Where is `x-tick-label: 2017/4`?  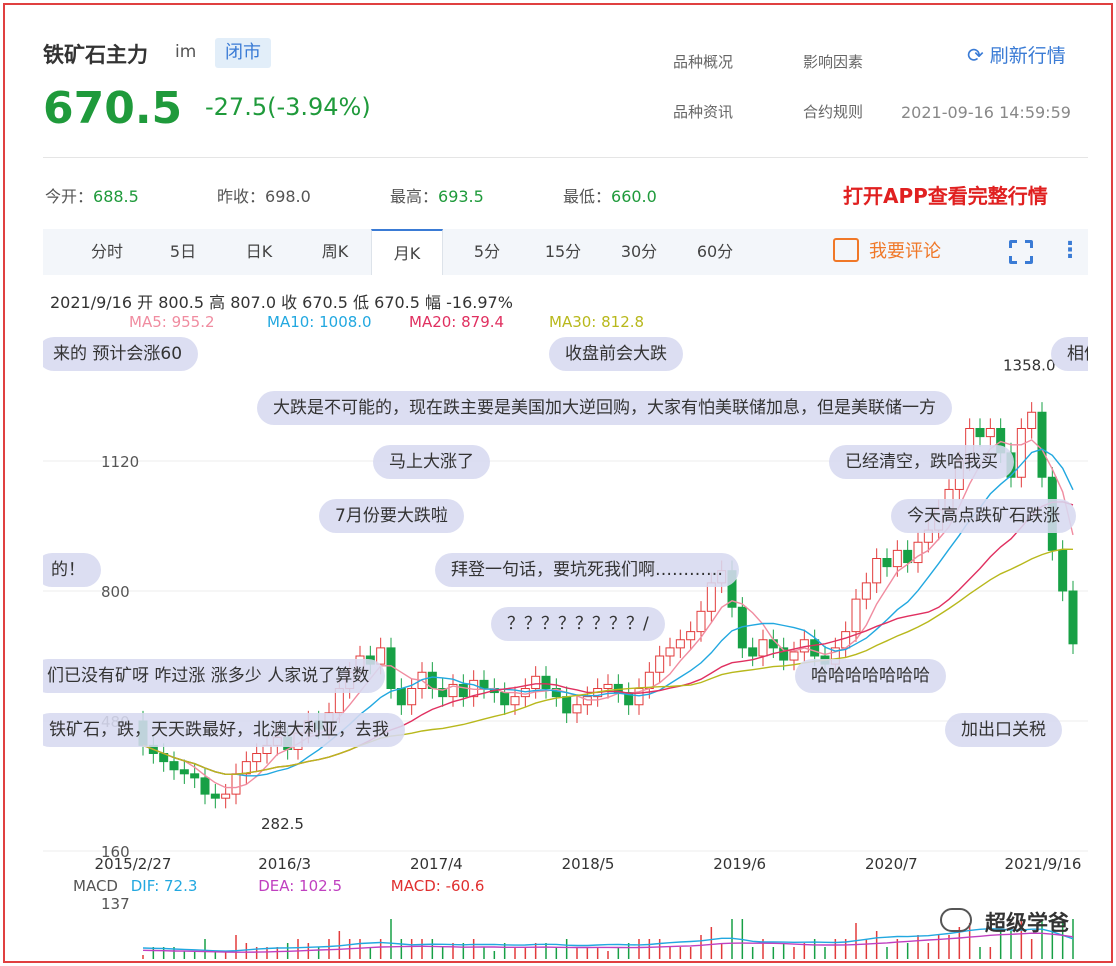
x-tick-label: 2017/4 is located at coordinates (436, 864).